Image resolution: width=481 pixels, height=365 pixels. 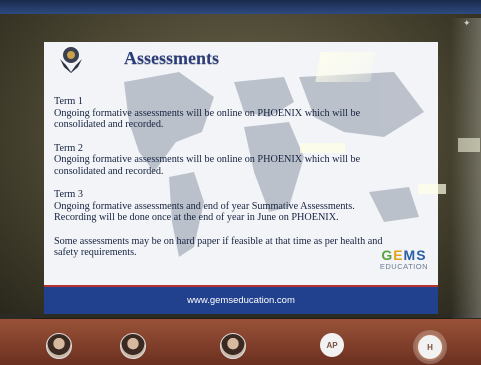 I want to click on education-wordmark: EDUCATION, so click(x=403, y=266).